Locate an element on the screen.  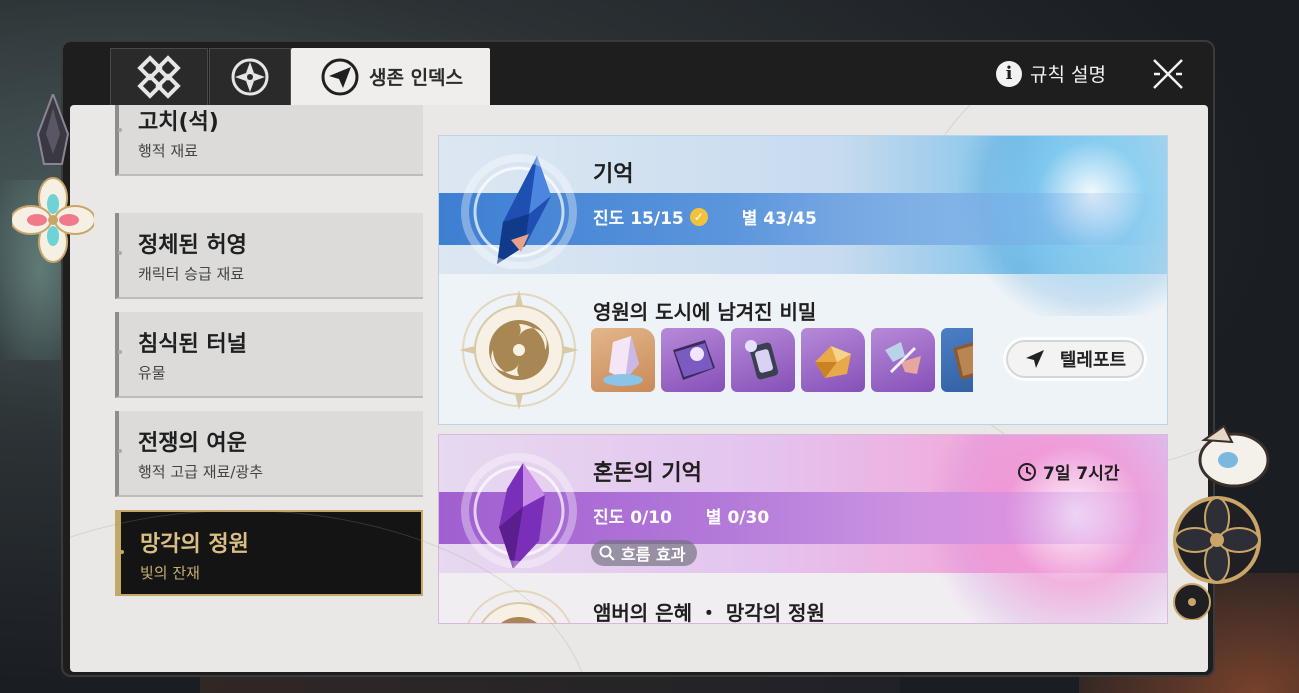
teleport-label: 텔레포트 is located at coordinates (1093, 360).